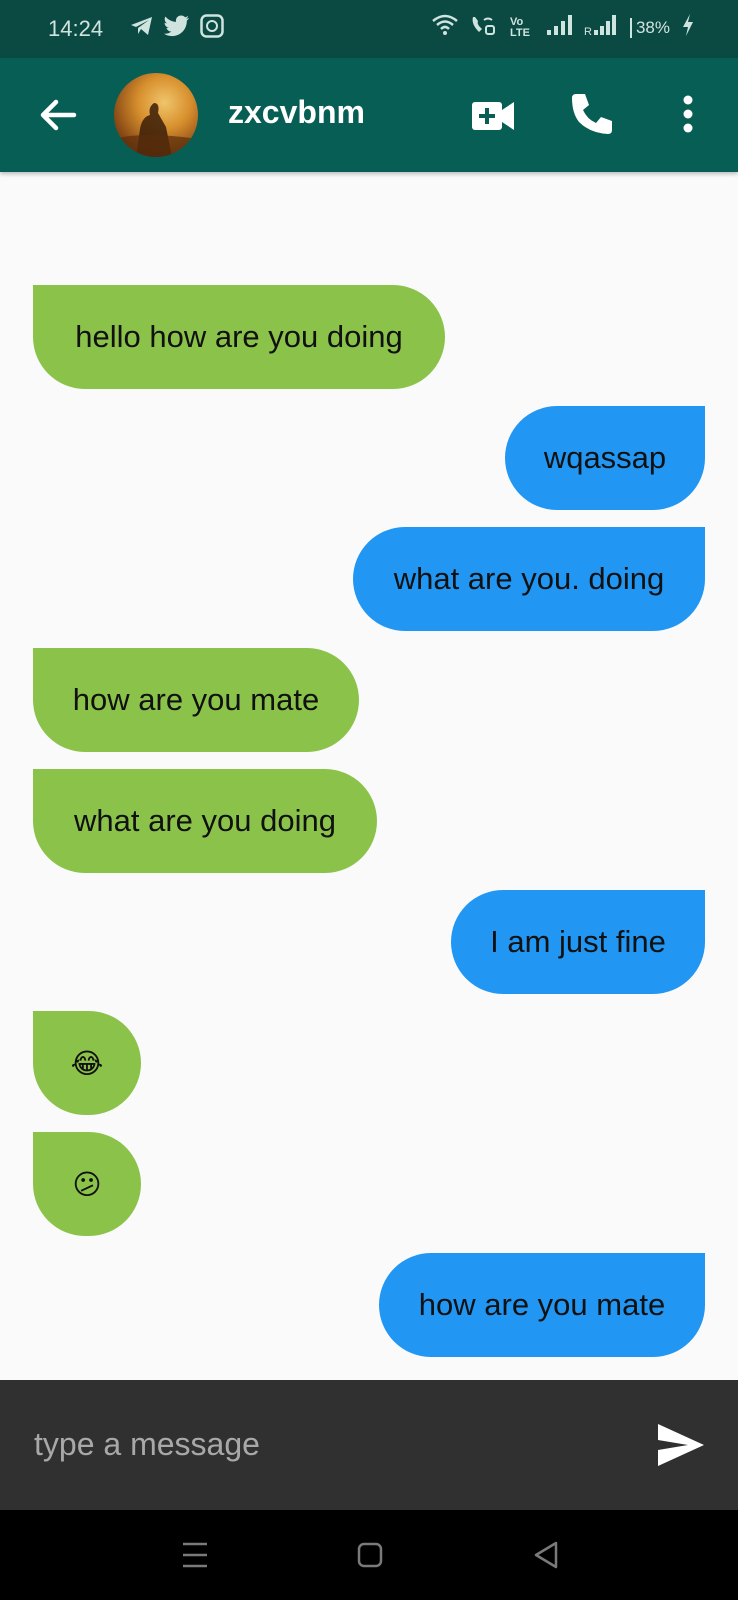  I want to click on recent-apps-icon, so click(195, 1555).